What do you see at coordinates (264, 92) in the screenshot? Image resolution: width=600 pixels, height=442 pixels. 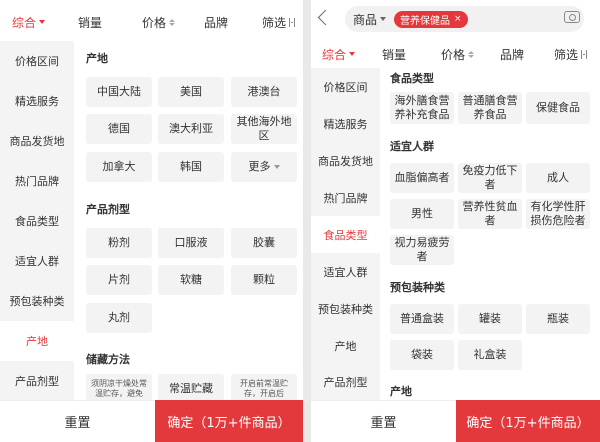 I see `option-chip: 港澳台` at bounding box center [264, 92].